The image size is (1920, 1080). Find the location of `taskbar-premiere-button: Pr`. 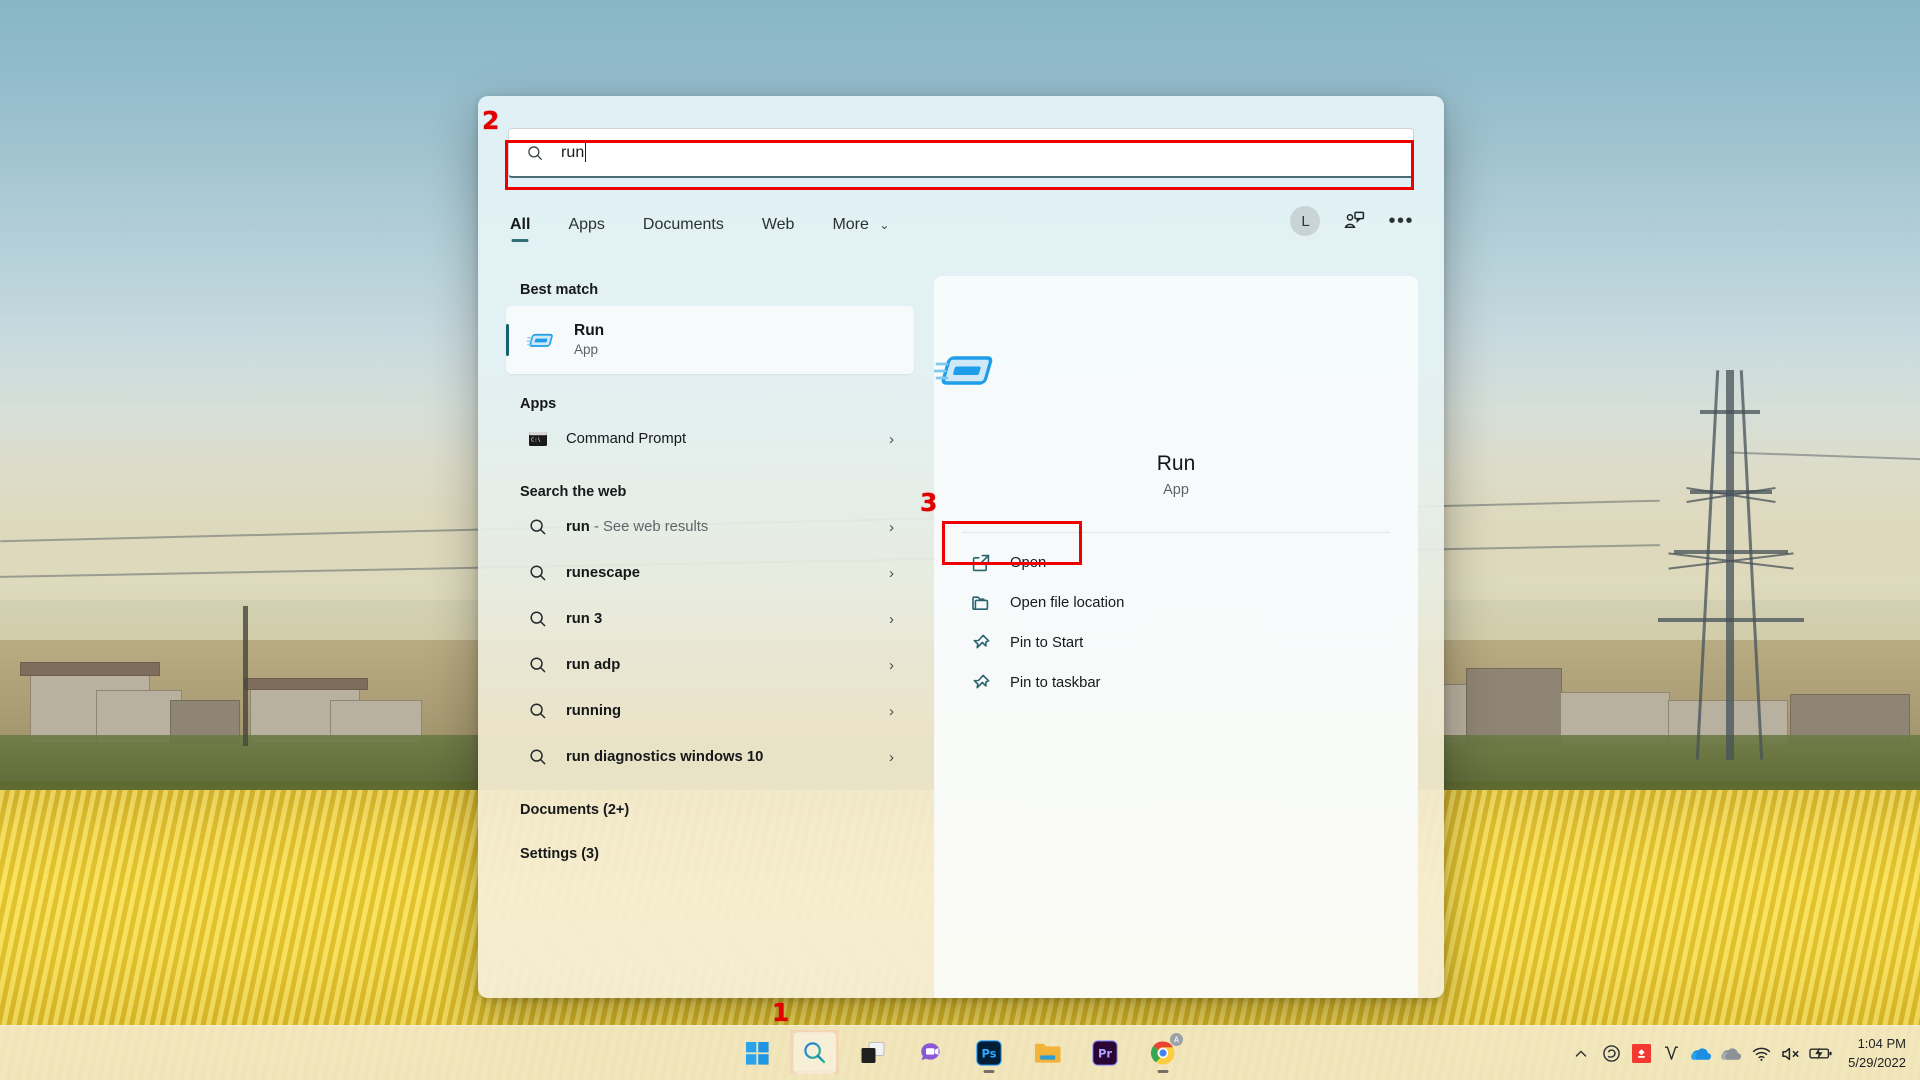

taskbar-premiere-button: Pr is located at coordinates (1105, 1053).